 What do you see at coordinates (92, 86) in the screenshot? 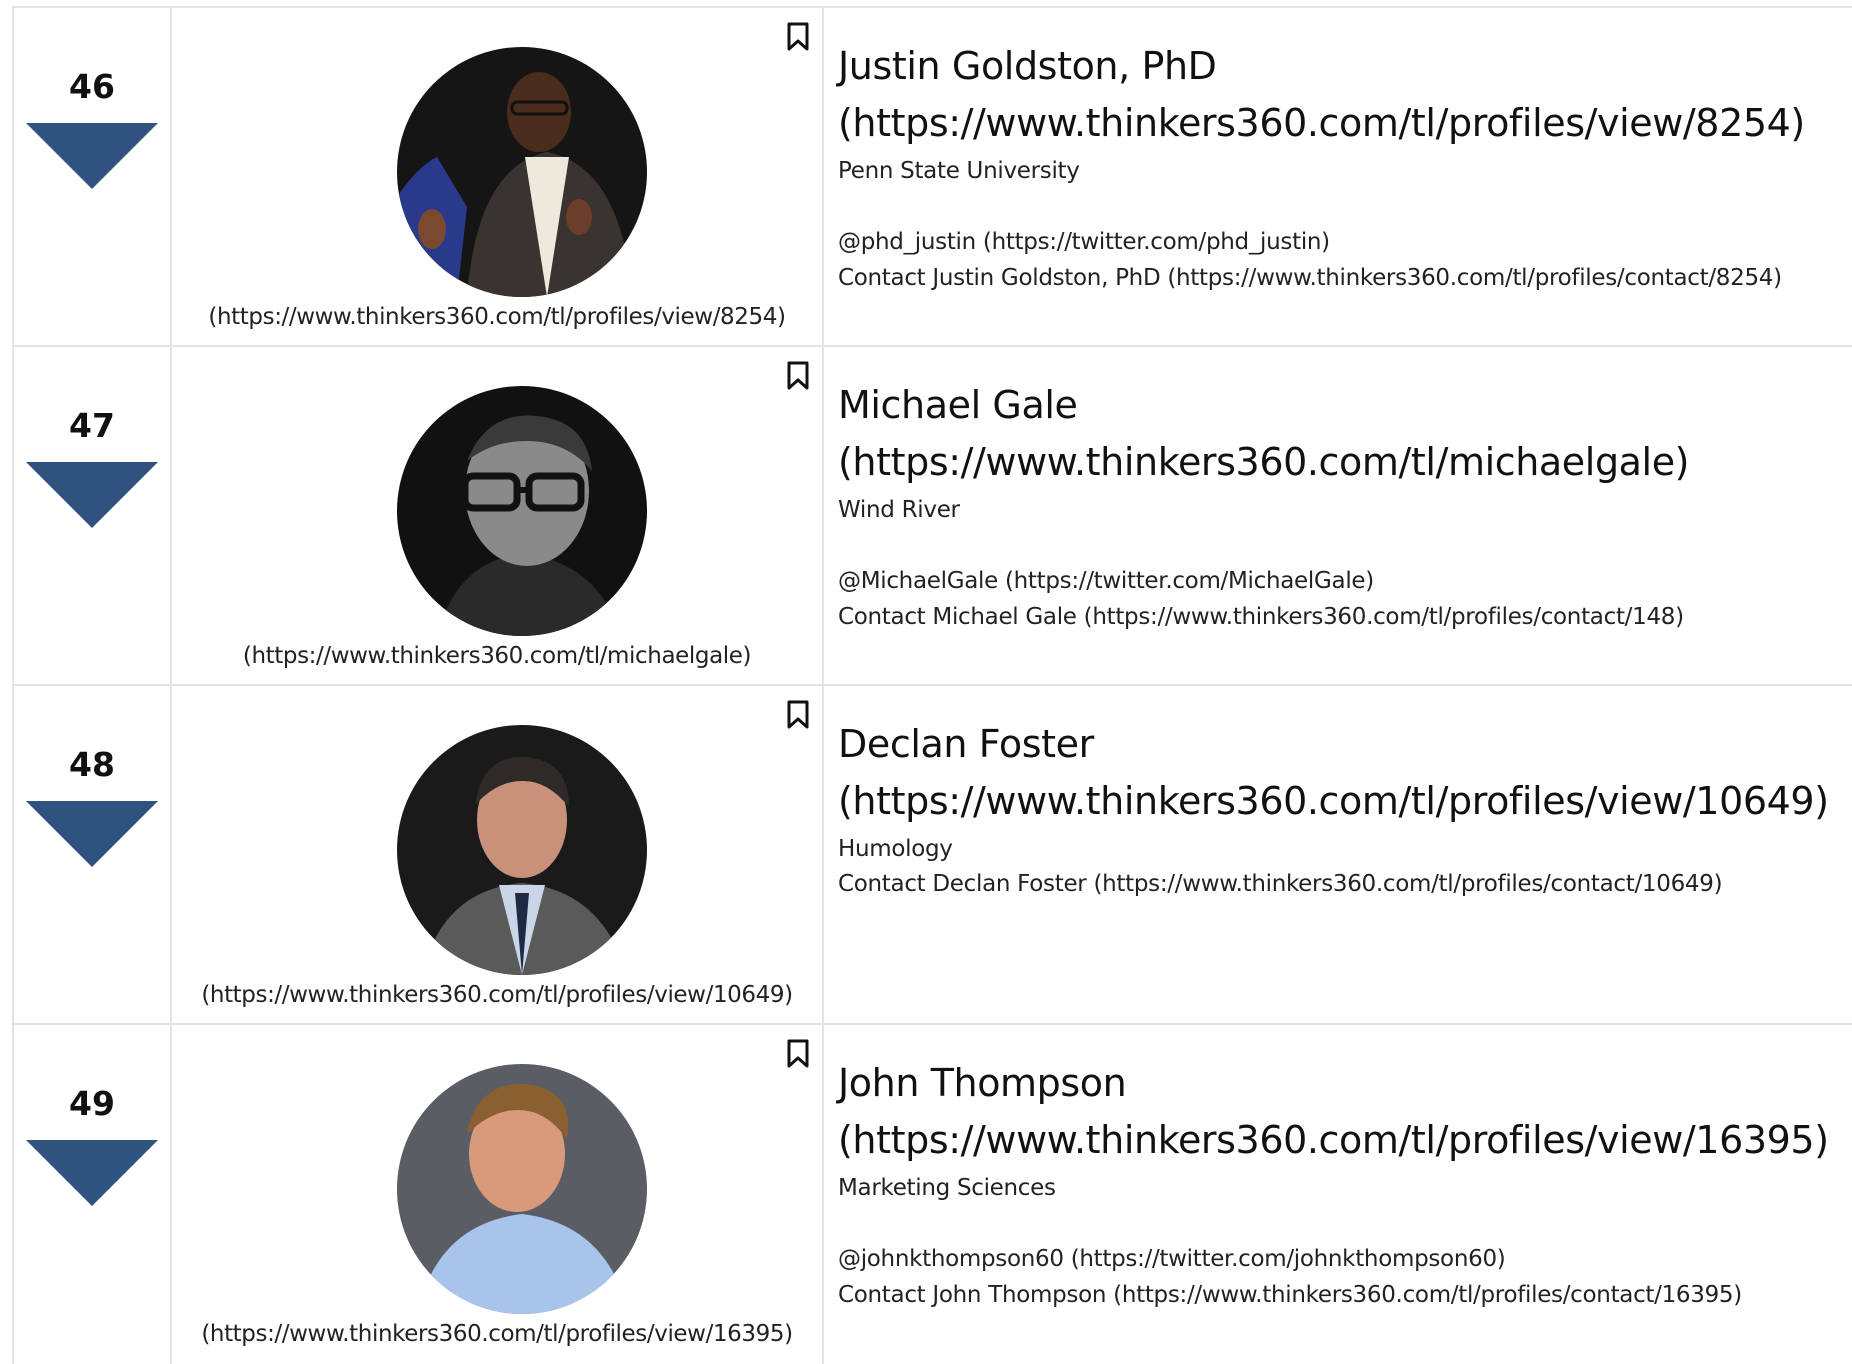
I see `rank-number: 46` at bounding box center [92, 86].